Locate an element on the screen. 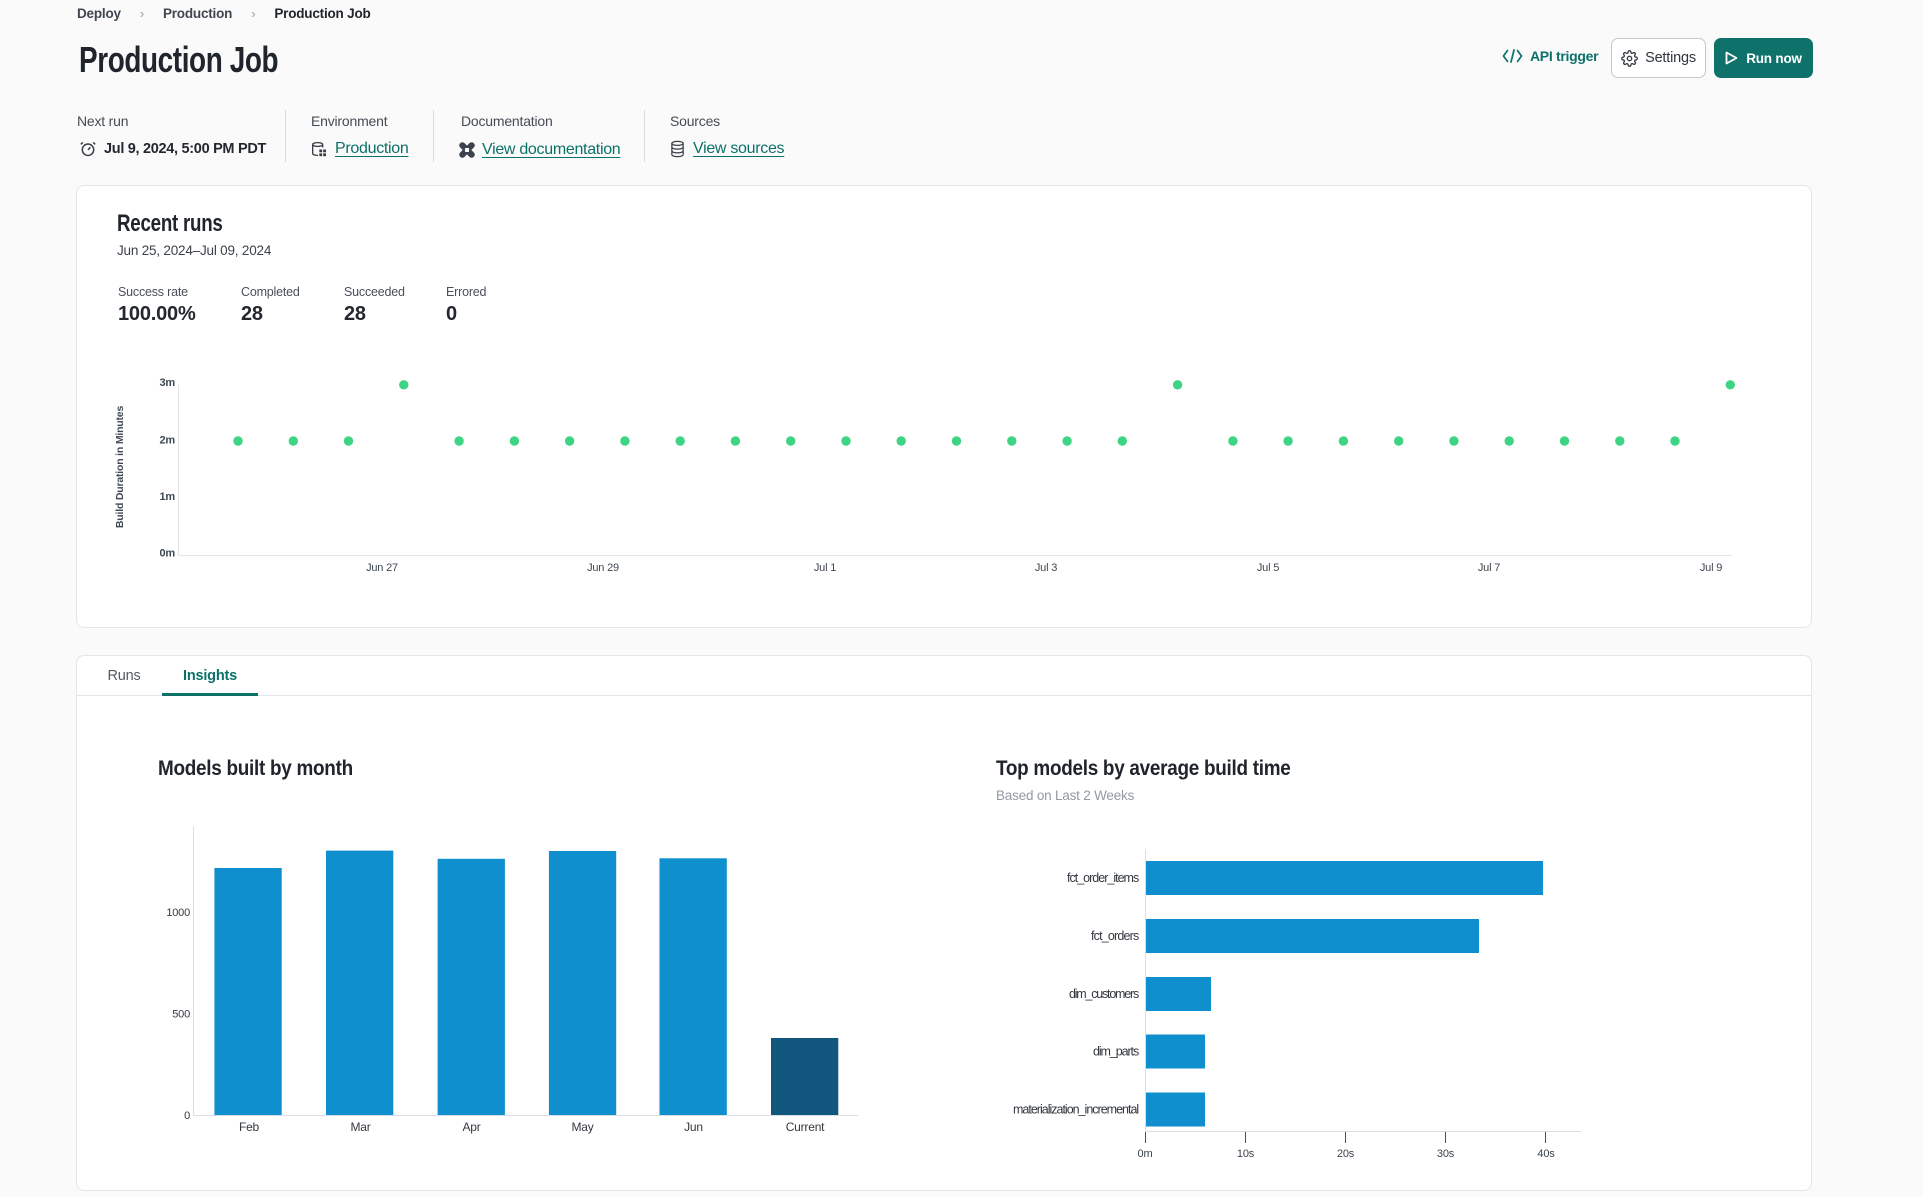 The height and width of the screenshot is (1197, 1923). svg-text: Feb is located at coordinates (249, 1127).